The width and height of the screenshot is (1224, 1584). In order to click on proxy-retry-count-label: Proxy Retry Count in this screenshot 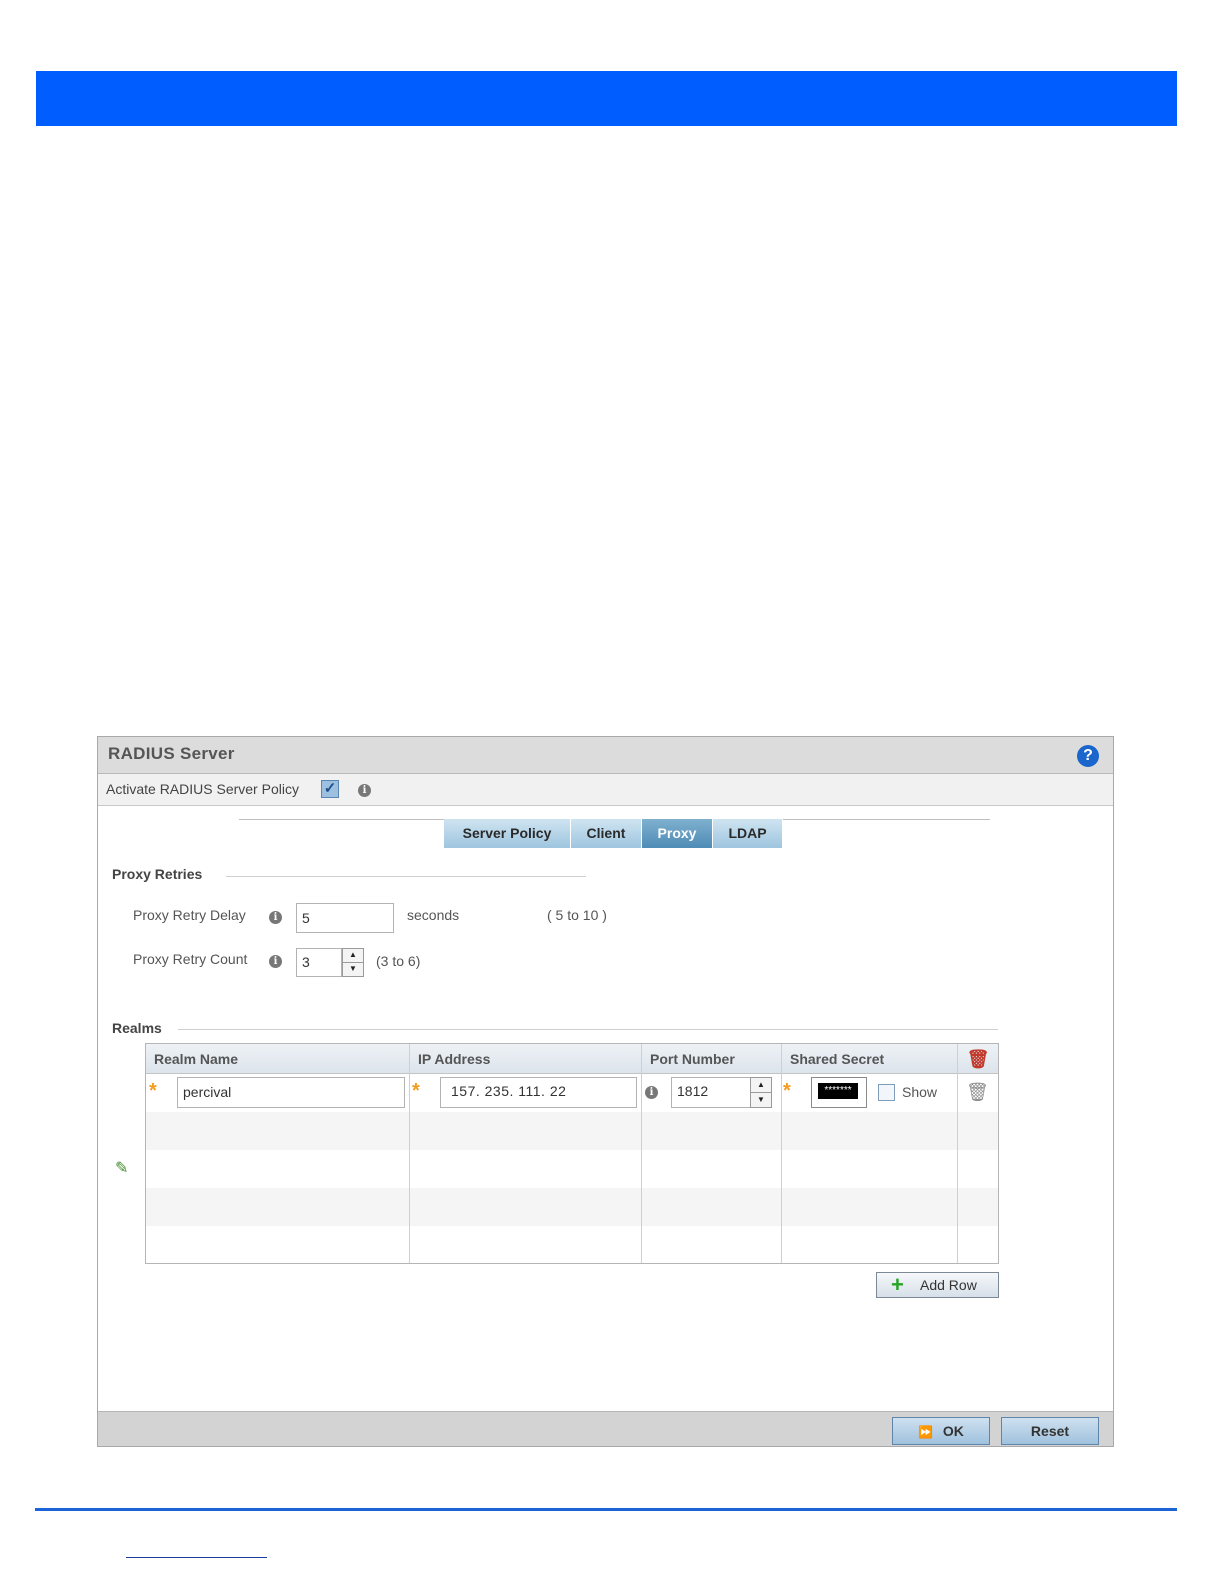, I will do `click(190, 959)`.